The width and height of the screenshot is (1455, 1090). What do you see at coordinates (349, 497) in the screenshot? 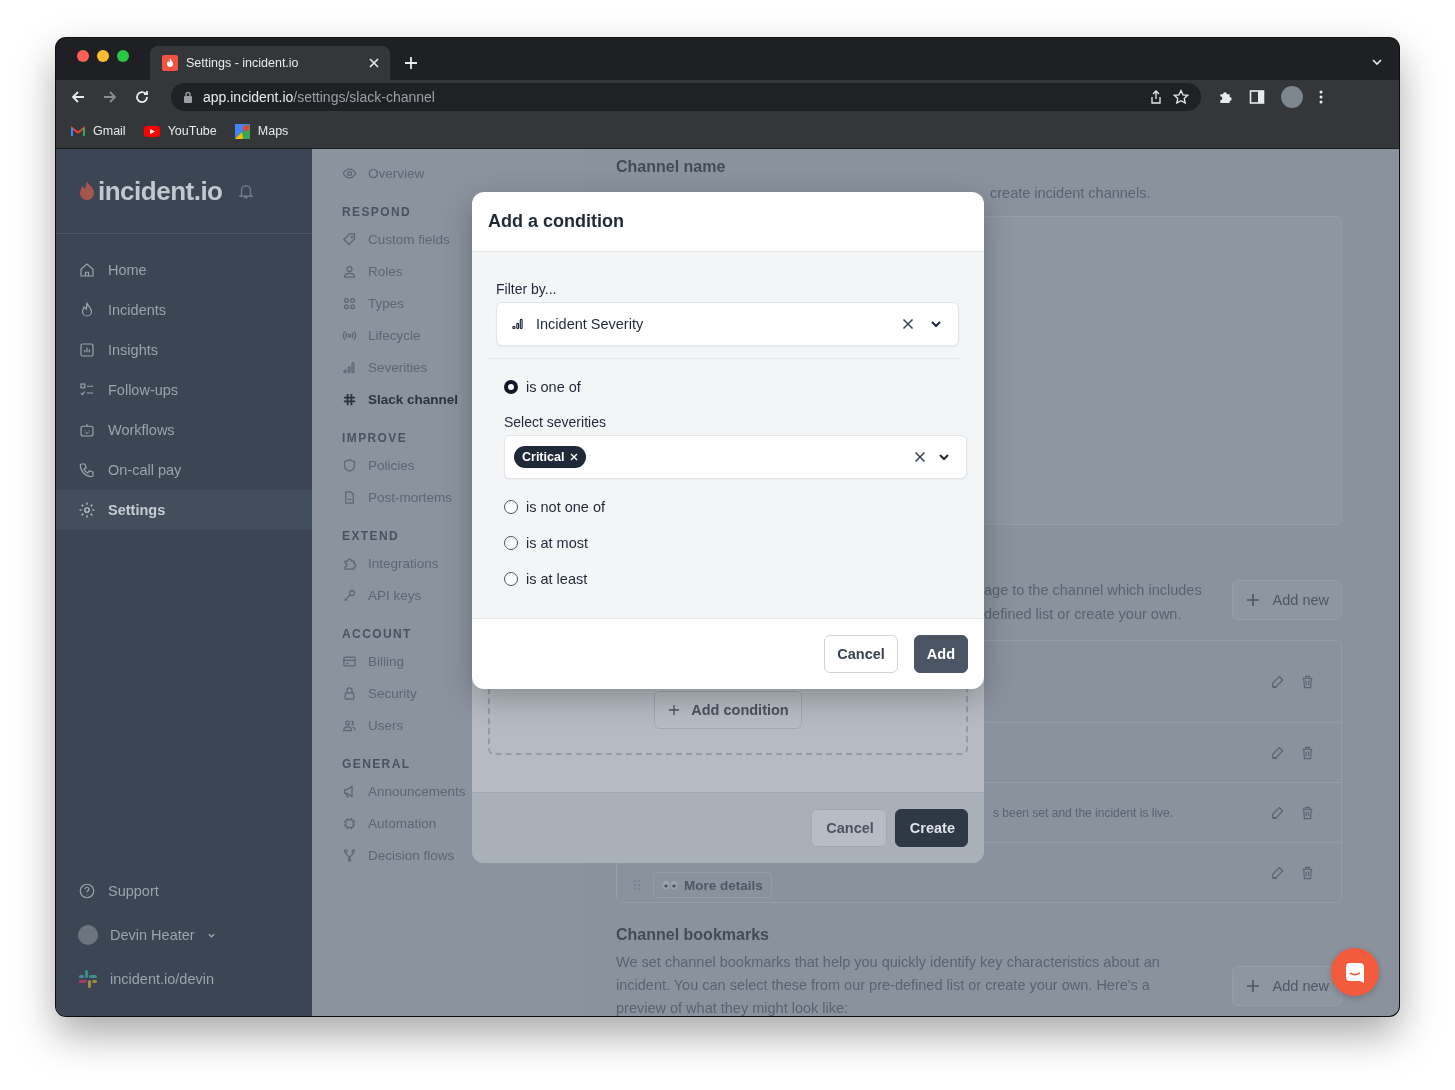
I see `document-icon` at bounding box center [349, 497].